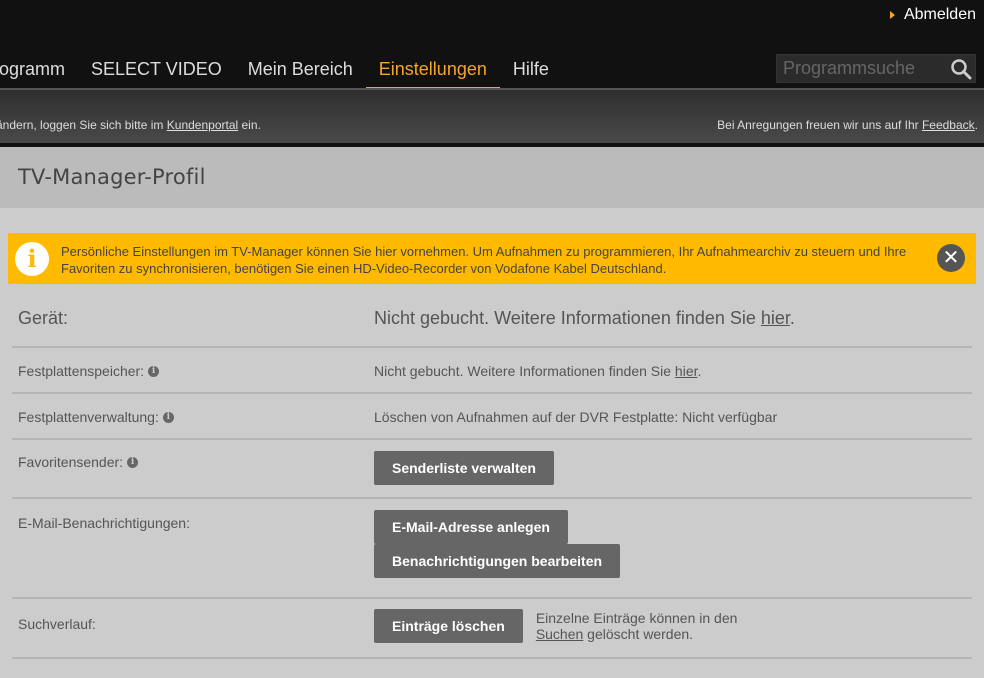 This screenshot has width=984, height=678. Describe the element at coordinates (81, 371) in the screenshot. I see `festplattenspeicher-label: Festplattenspeicher:` at that location.